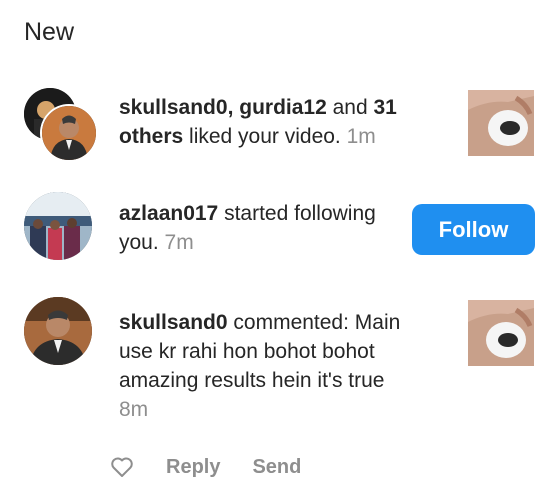 The height and width of the screenshot is (496, 547). Describe the element at coordinates (134, 409) in the screenshot. I see `timestamp: 8m` at that location.